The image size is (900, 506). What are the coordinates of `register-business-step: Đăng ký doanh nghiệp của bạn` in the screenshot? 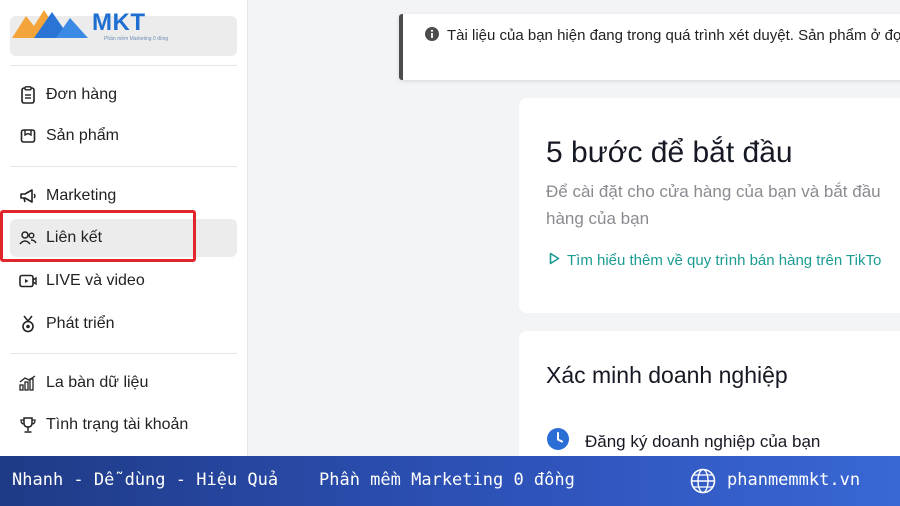 It's located at (683, 441).